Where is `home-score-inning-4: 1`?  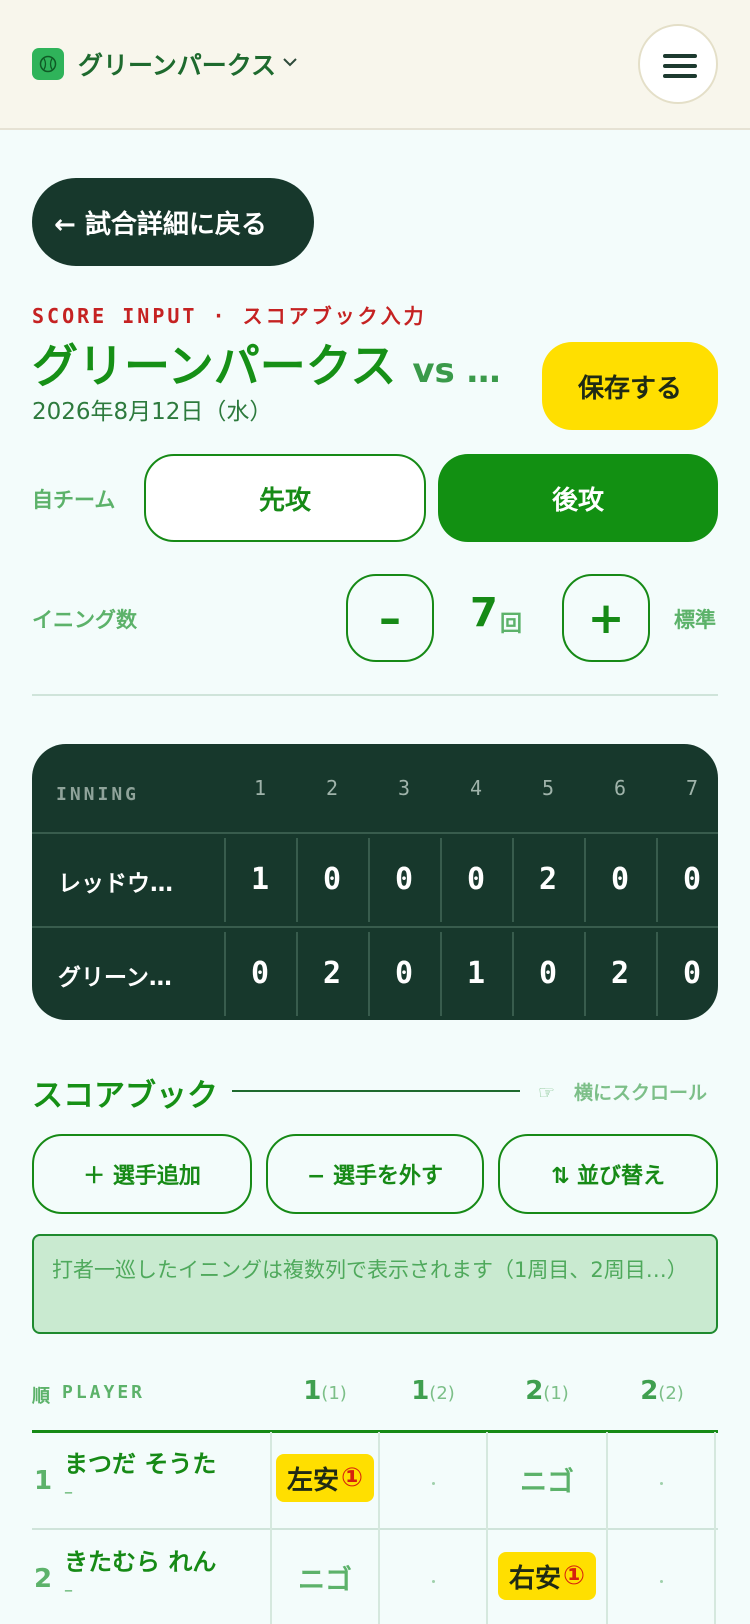
home-score-inning-4: 1 is located at coordinates (476, 973).